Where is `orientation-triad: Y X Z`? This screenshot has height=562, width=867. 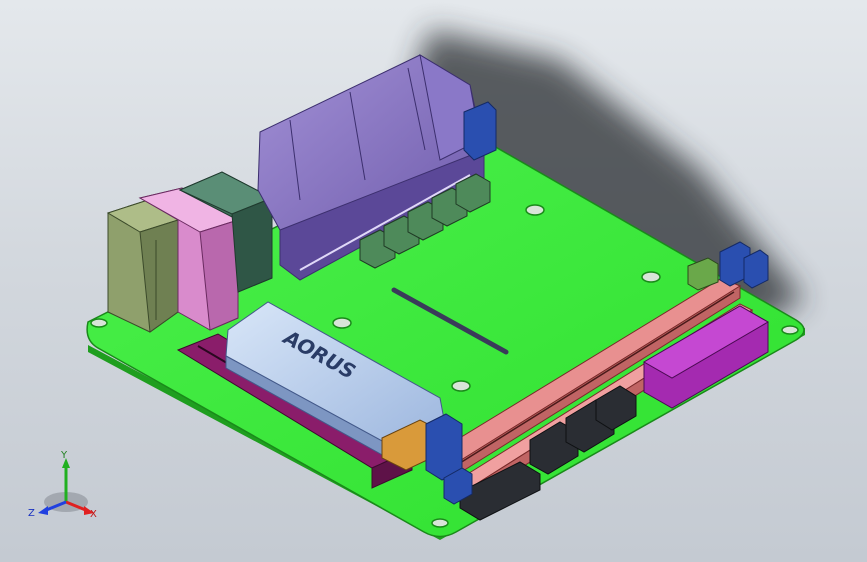 orientation-triad: Y X Z is located at coordinates (62, 485).